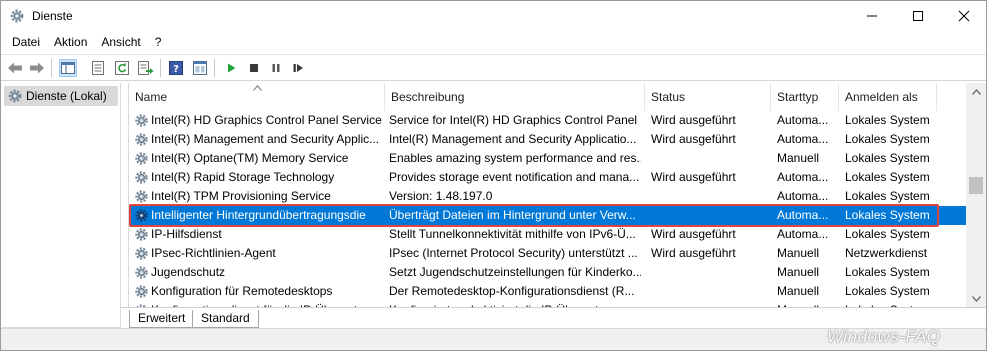  What do you see at coordinates (158, 42) in the screenshot?
I see `menu-help: ?` at bounding box center [158, 42].